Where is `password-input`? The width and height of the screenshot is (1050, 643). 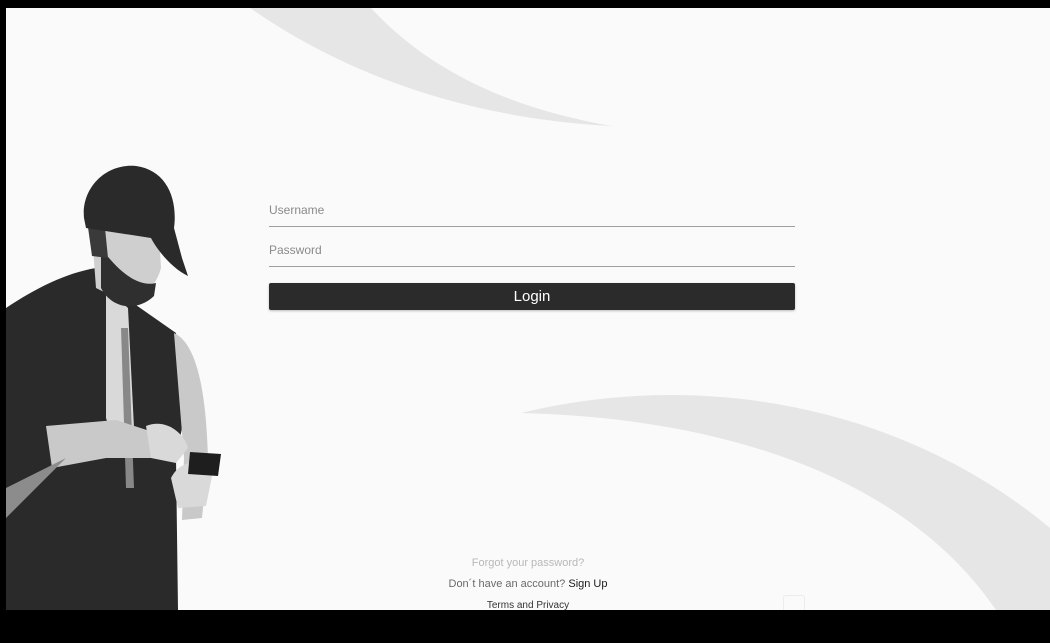
password-input is located at coordinates (532, 249).